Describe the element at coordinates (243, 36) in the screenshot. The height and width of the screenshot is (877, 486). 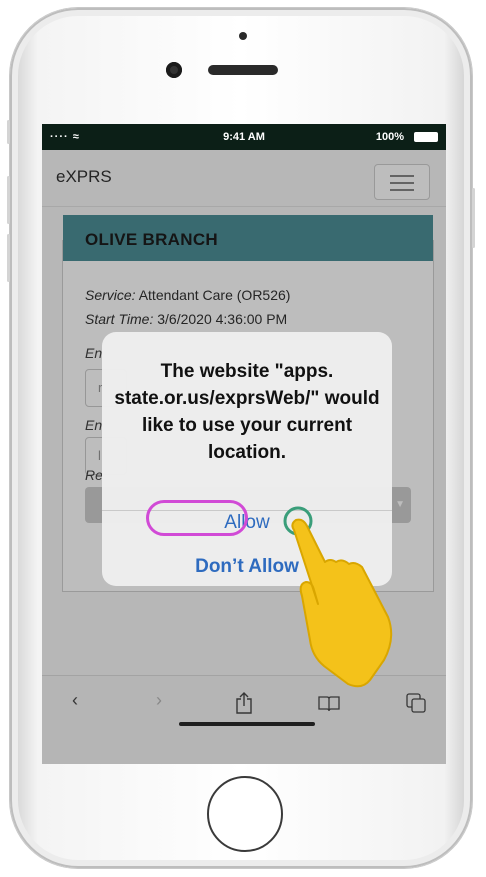
I see `proximity-sensor` at that location.